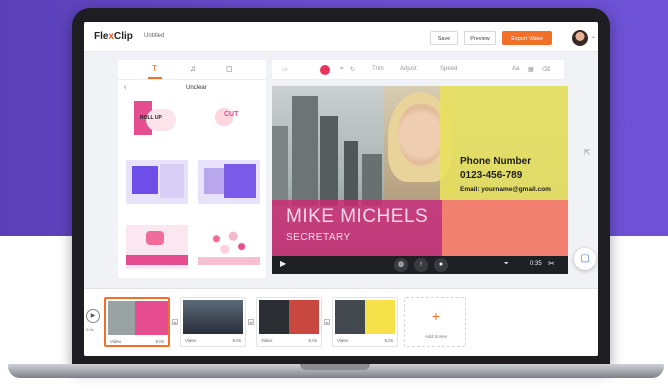 This screenshot has height=392, width=668. Describe the element at coordinates (491, 175) in the screenshot. I see `phone-number-text: 0123-456-789` at that location.